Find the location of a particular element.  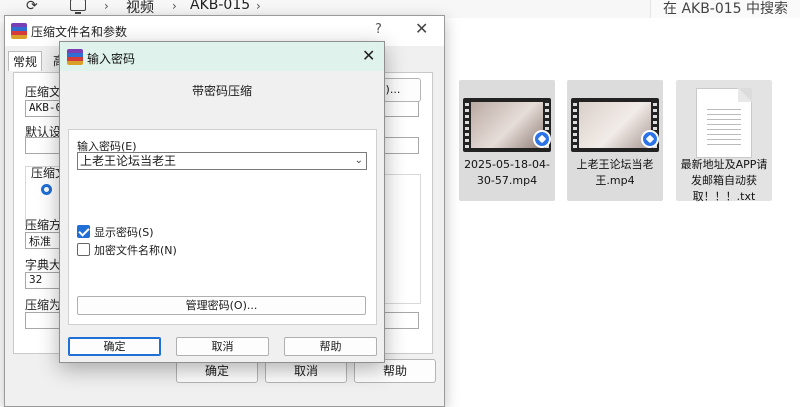

question-icon: ? is located at coordinates (378, 29).